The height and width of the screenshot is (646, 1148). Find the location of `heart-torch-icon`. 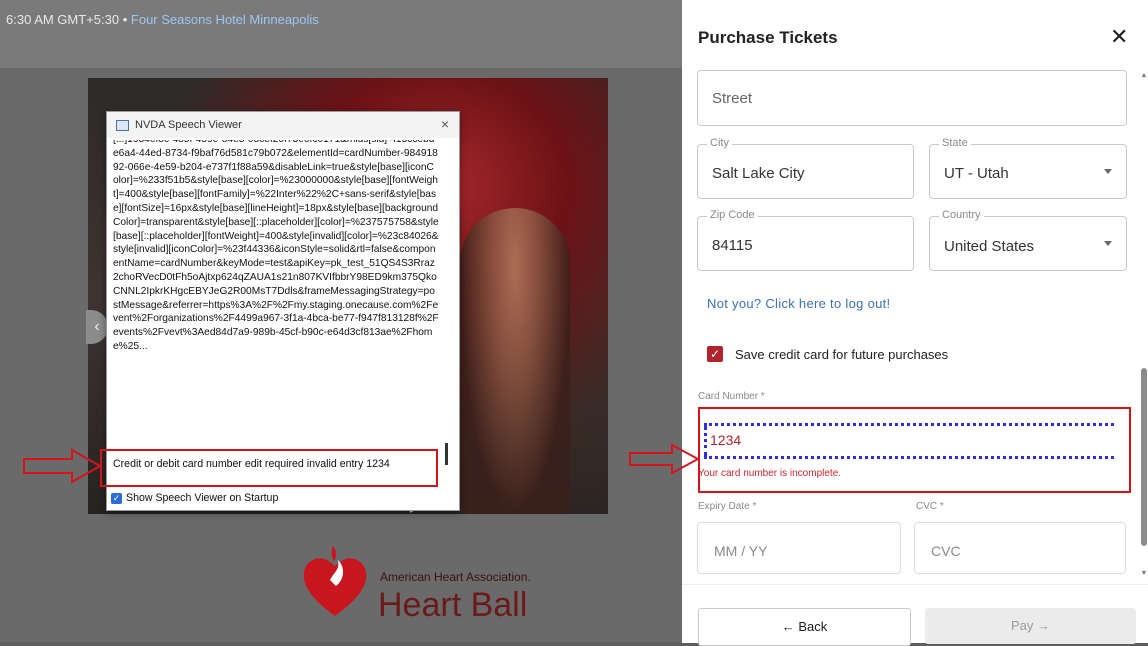

heart-torch-icon is located at coordinates (335, 581).